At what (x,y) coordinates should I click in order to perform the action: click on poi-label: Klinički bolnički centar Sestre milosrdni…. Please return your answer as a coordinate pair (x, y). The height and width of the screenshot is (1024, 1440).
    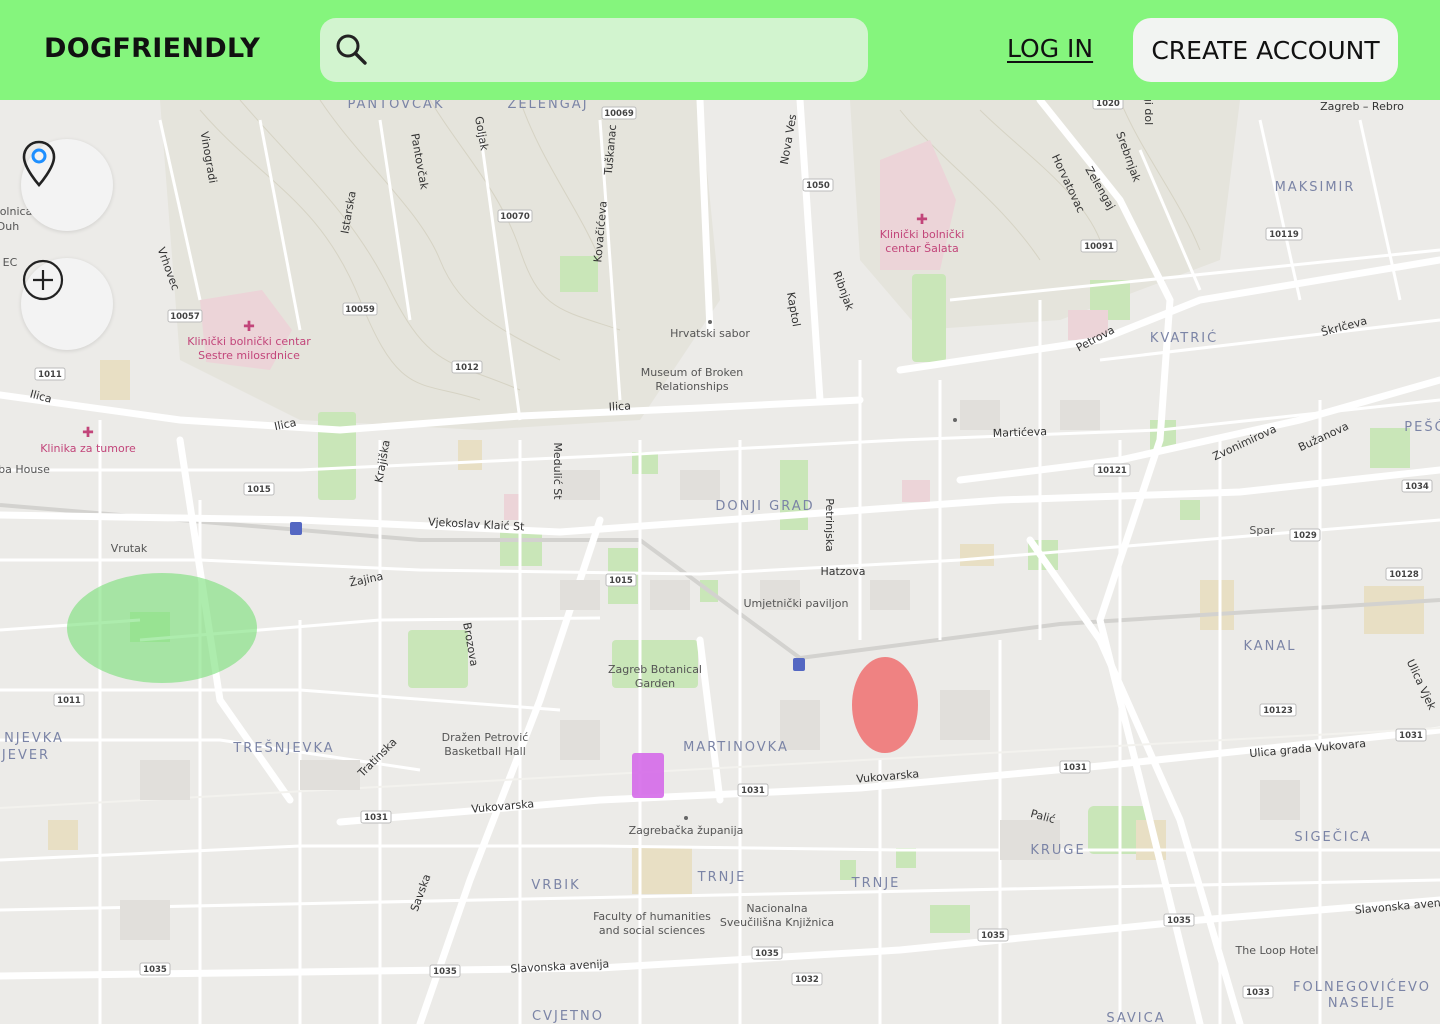
    Looking at the image, I should click on (249, 348).